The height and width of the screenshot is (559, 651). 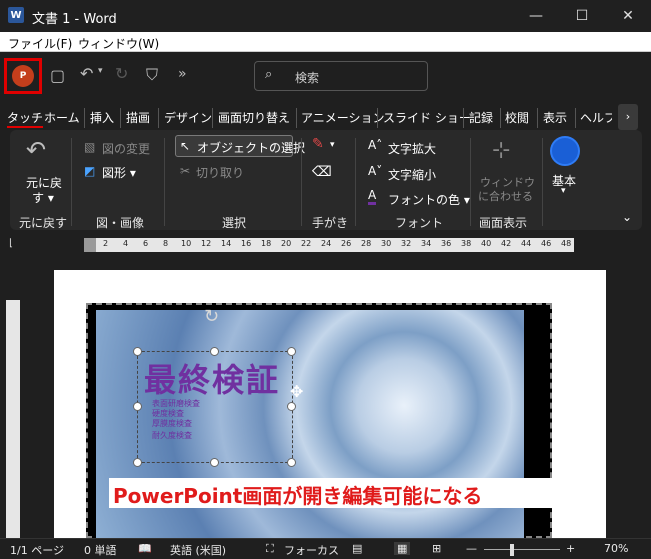 What do you see at coordinates (522, 549) in the screenshot?
I see `zoom-slider-track` at bounding box center [522, 549].